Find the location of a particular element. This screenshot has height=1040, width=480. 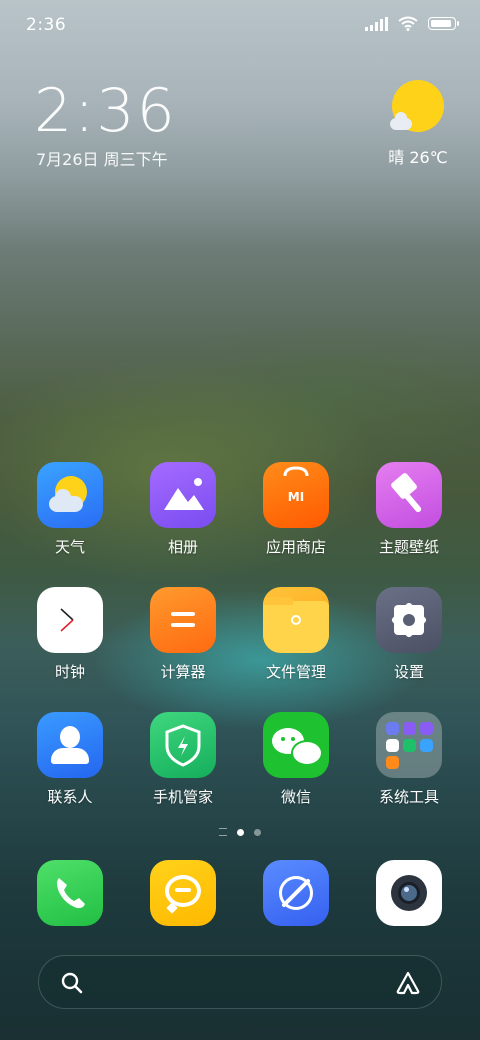

app-label: 手机管家 is located at coordinates (182, 797).